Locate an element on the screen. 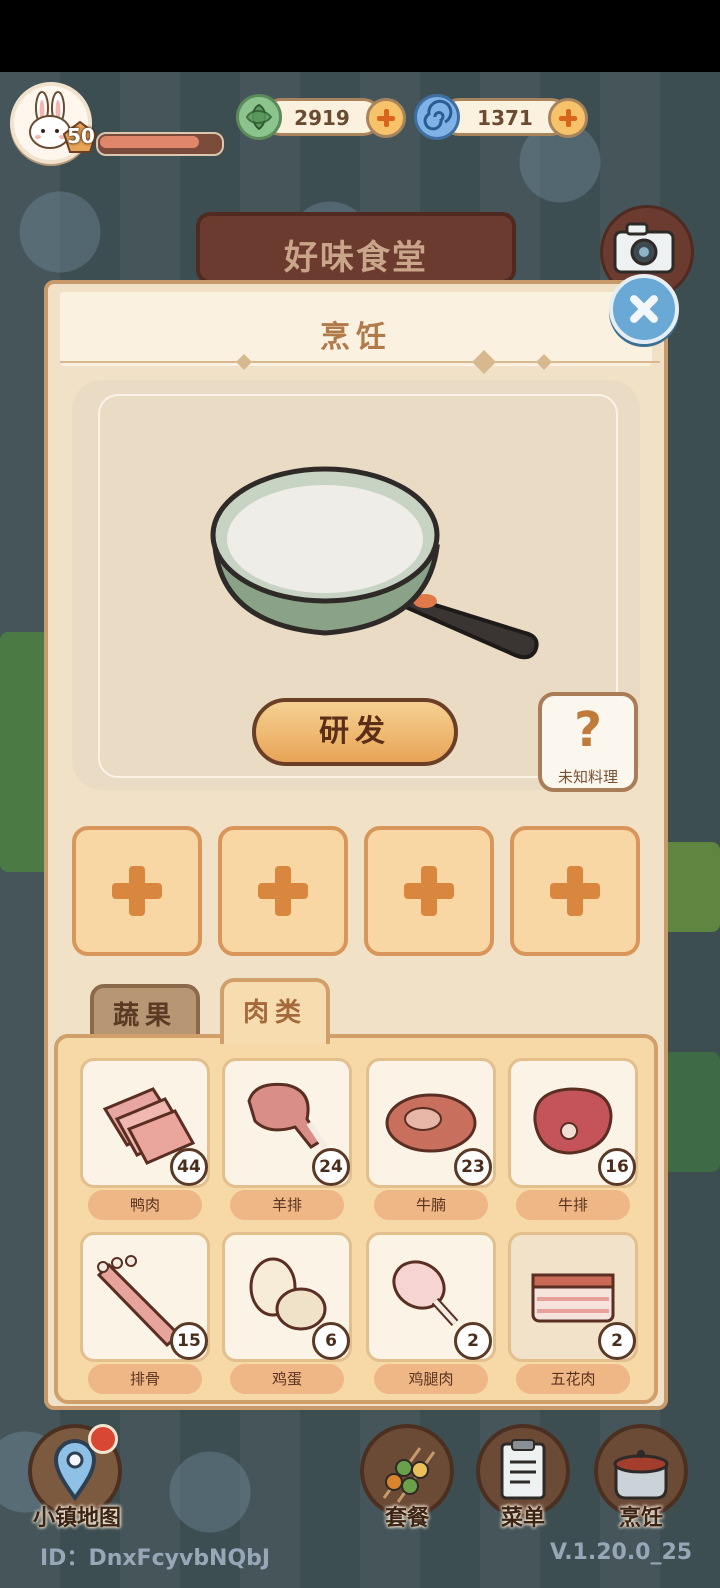 The image size is (720, 1588). item-name: 鸭肉 is located at coordinates (145, 1205).